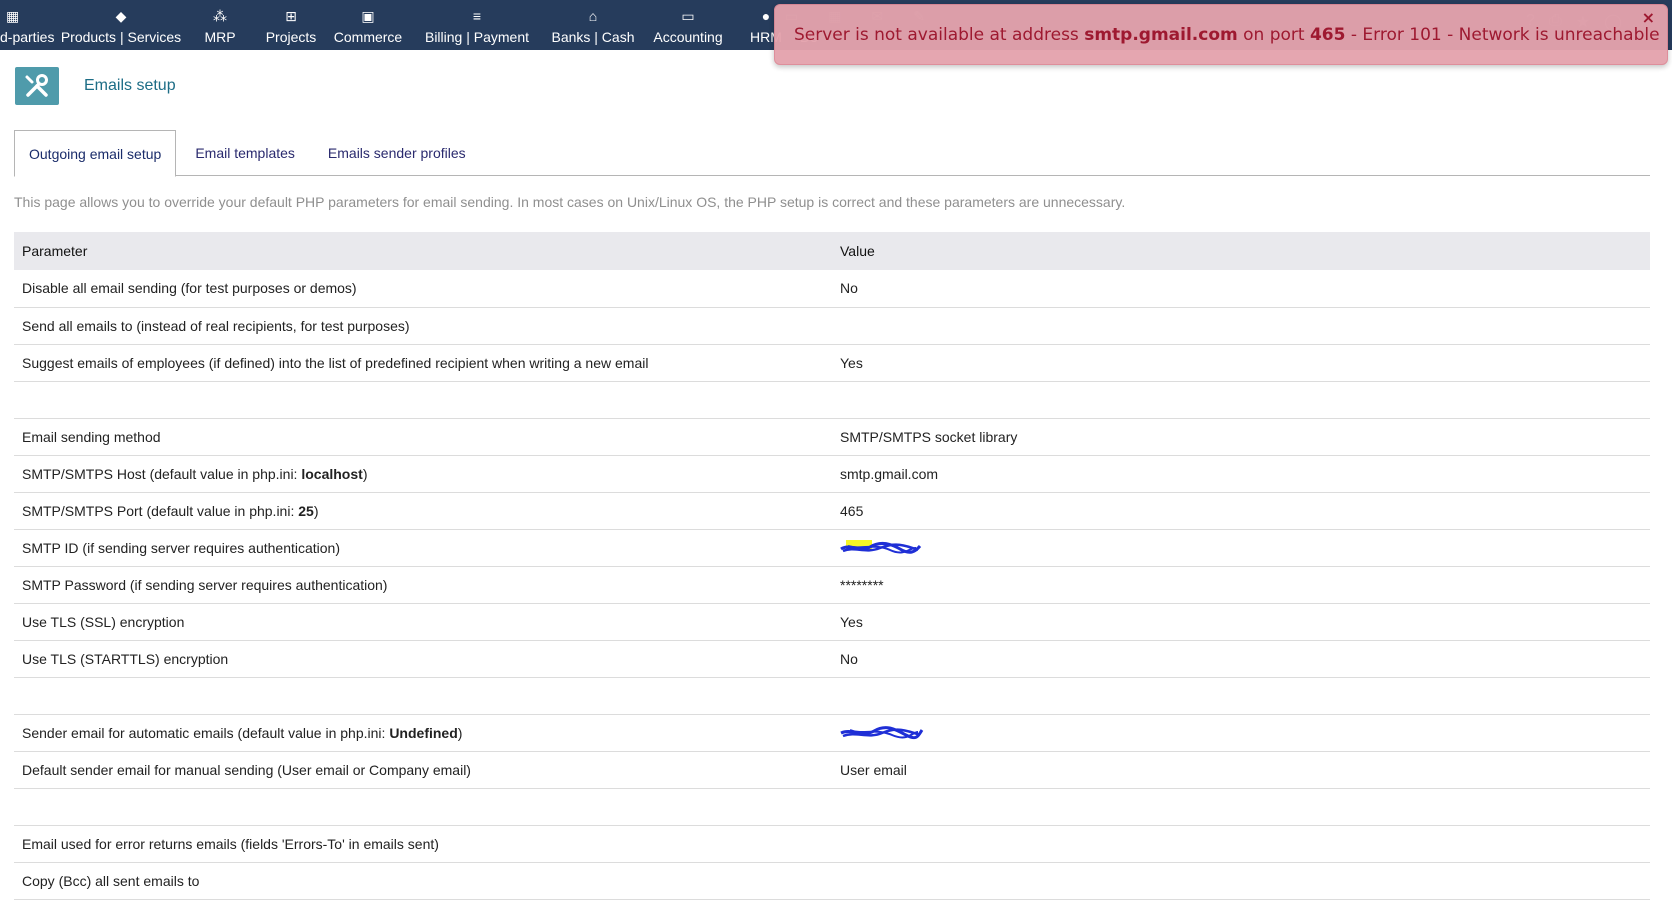 Image resolution: width=1672 pixels, height=922 pixels. I want to click on param-cell: Email sending method, so click(423, 437).